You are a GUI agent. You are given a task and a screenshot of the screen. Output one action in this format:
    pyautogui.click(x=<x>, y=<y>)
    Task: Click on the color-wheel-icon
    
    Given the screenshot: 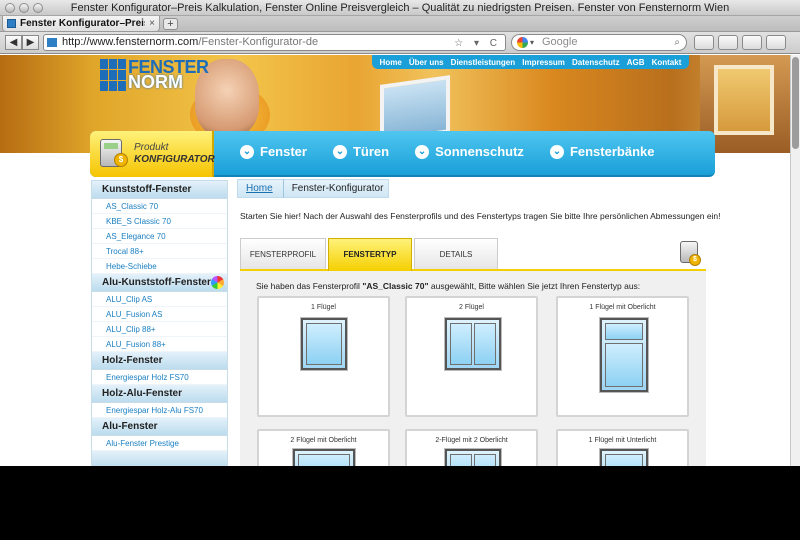 What is the action you would take?
    pyautogui.click(x=217, y=282)
    